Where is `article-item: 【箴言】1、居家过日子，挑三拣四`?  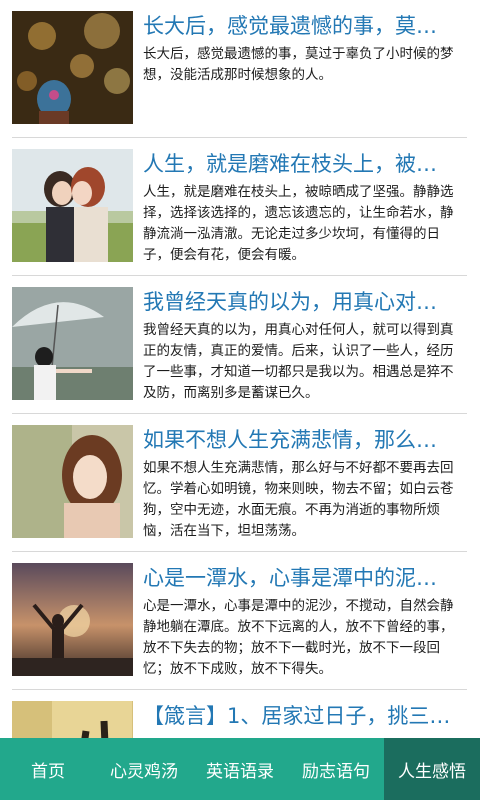 article-item: 【箴言】1、居家过日子，挑三拣四 is located at coordinates (239, 714).